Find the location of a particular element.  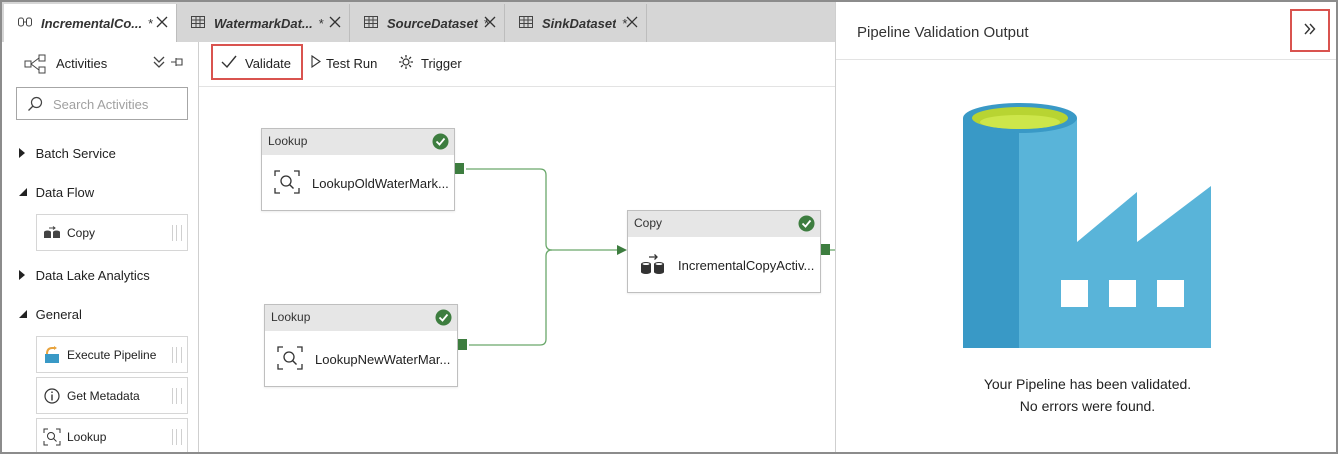

category-general: General is located at coordinates (50, 314).